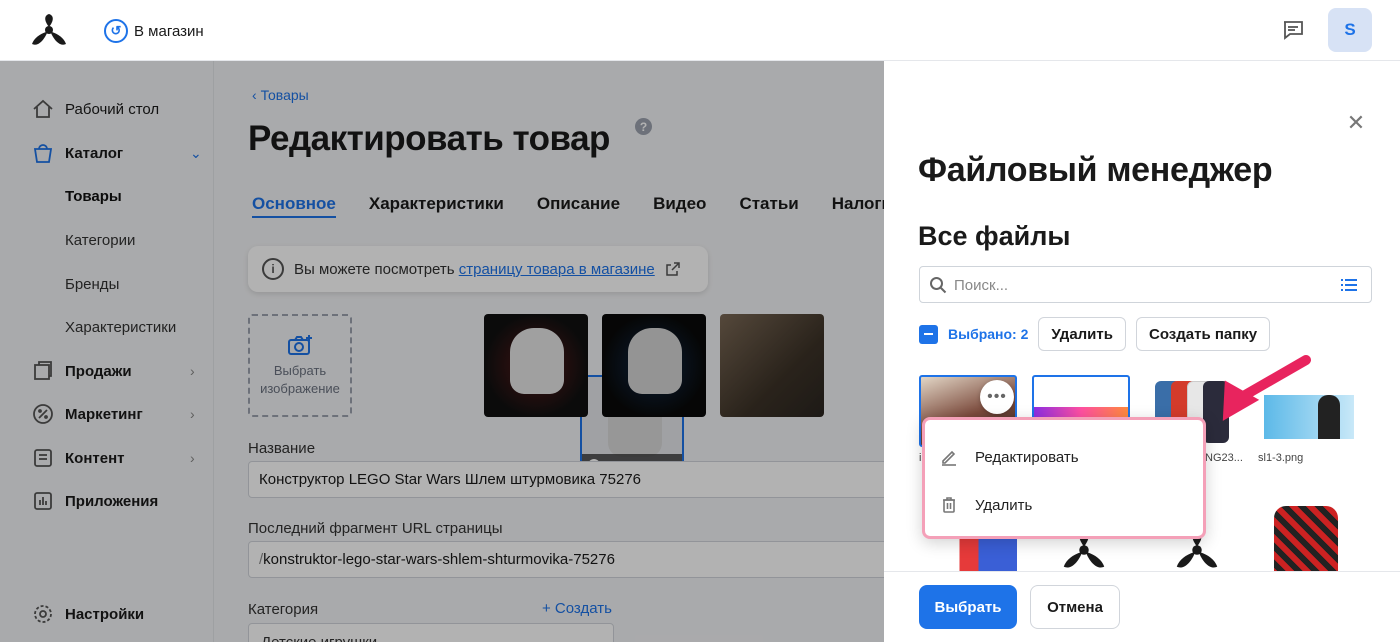  What do you see at coordinates (1349, 285) in the screenshot?
I see `list-view-icon` at bounding box center [1349, 285].